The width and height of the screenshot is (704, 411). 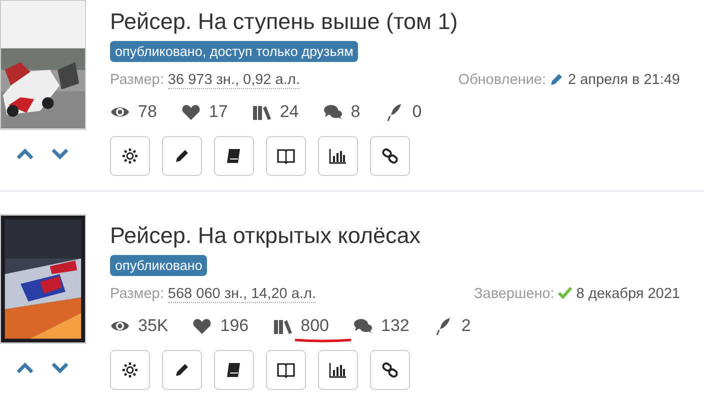 I want to click on status-date: 8 декабря 2021, so click(x=628, y=294).